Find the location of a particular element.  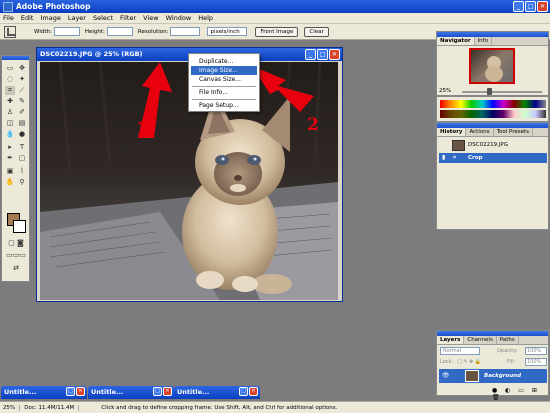

fill-label: Fill: is located at coordinates (511, 362).